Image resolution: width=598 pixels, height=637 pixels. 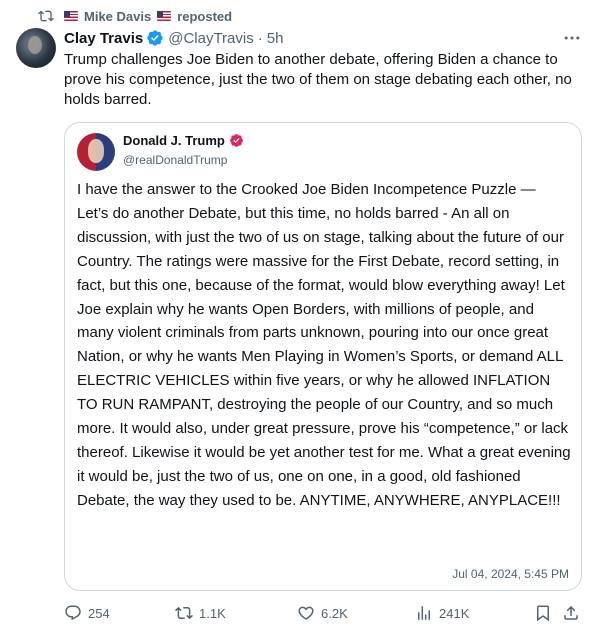 I want to click on repost-user-name: Mike Davis, so click(x=117, y=16).